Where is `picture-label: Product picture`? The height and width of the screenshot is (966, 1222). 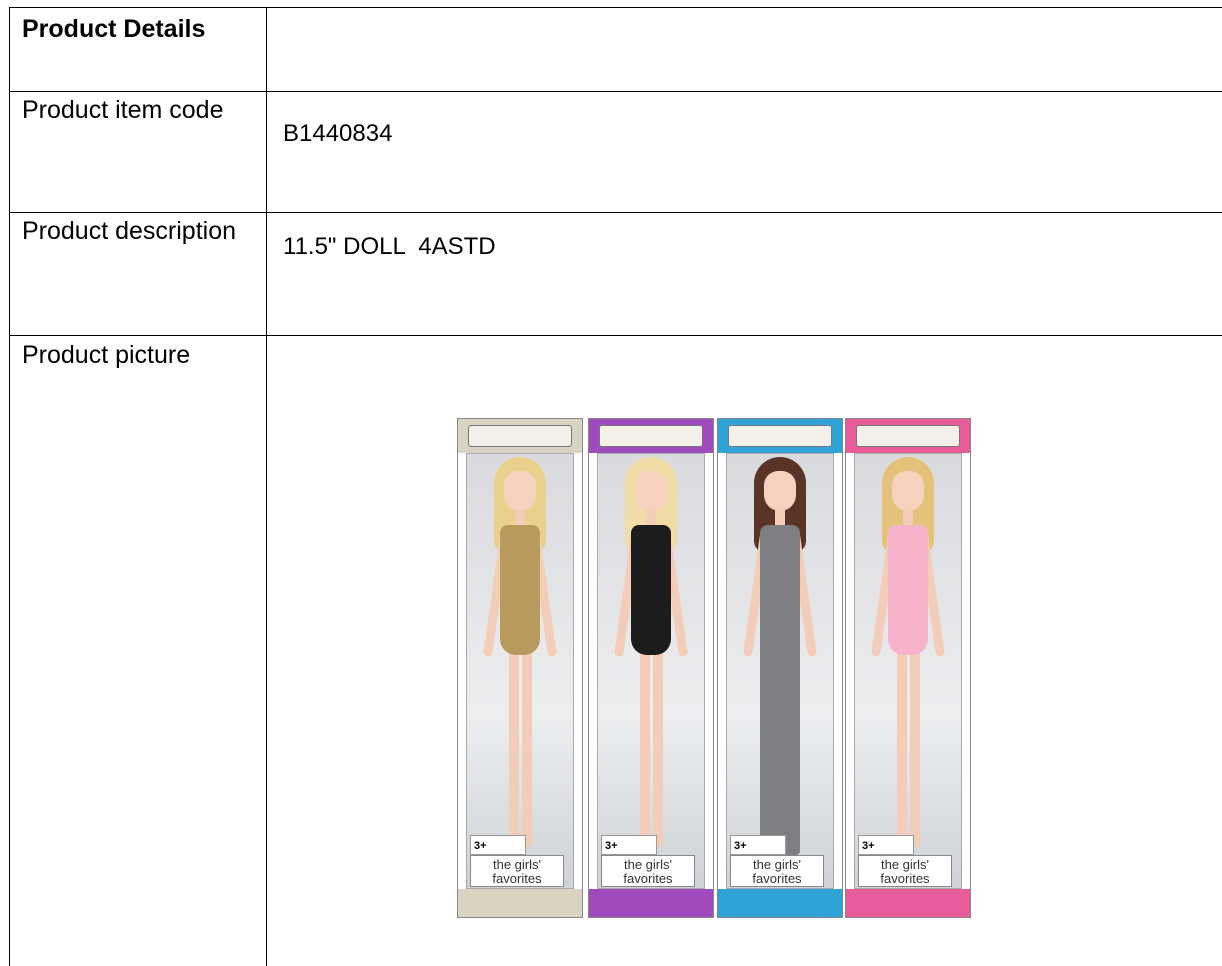 picture-label: Product picture is located at coordinates (106, 355).